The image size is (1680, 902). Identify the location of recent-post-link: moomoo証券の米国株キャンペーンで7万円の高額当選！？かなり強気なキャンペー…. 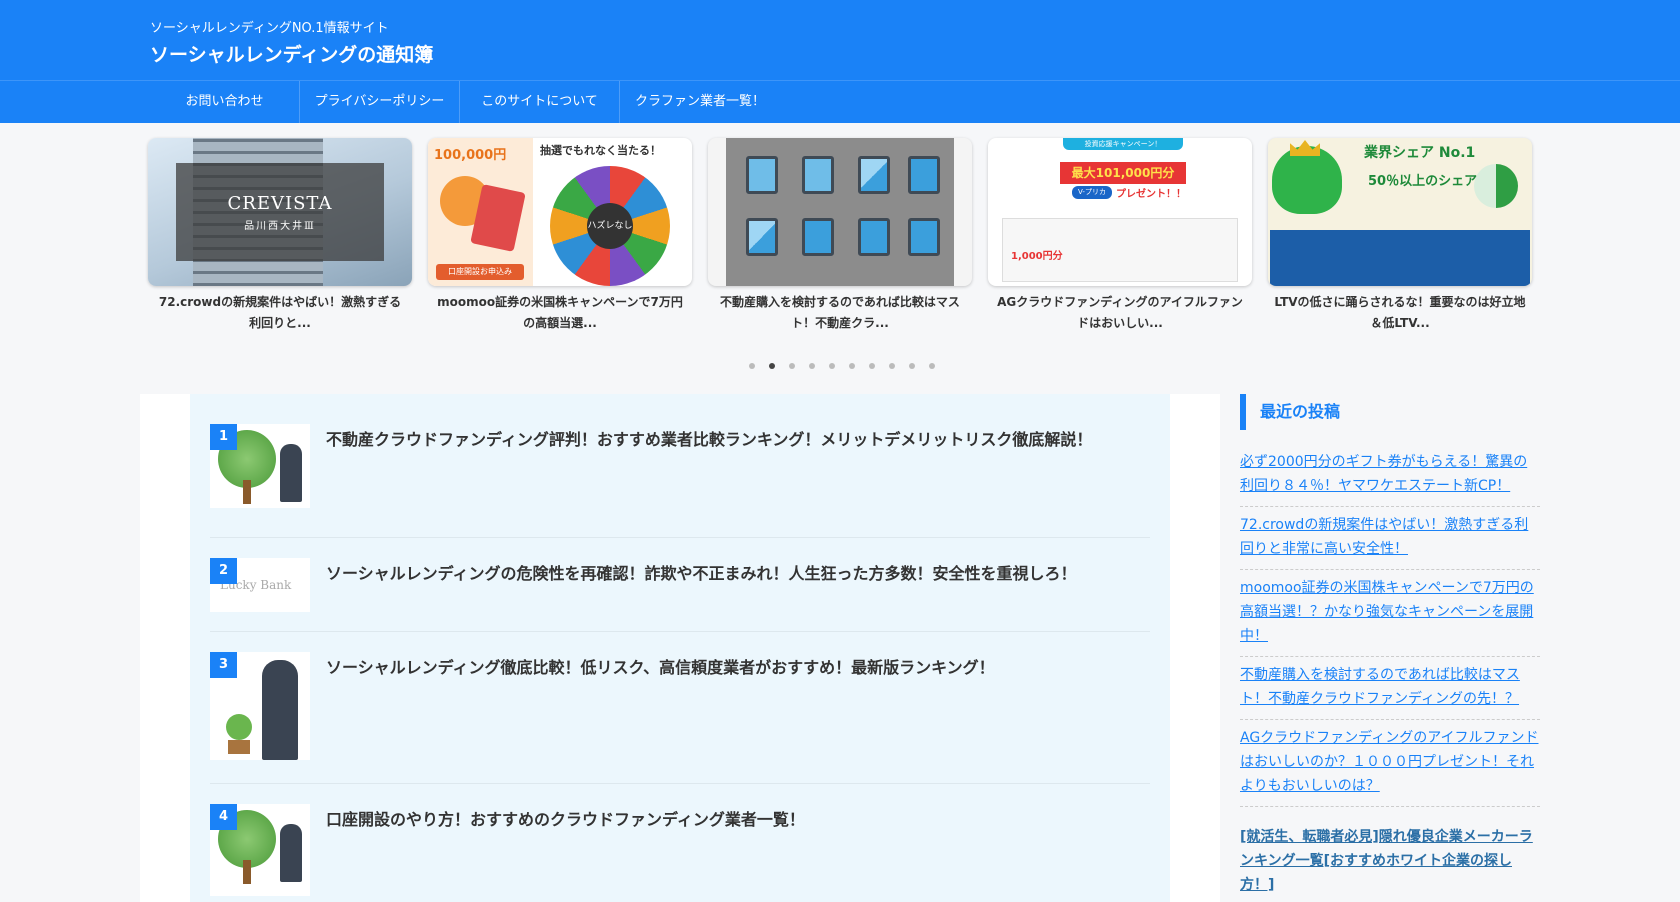
(1390, 613).